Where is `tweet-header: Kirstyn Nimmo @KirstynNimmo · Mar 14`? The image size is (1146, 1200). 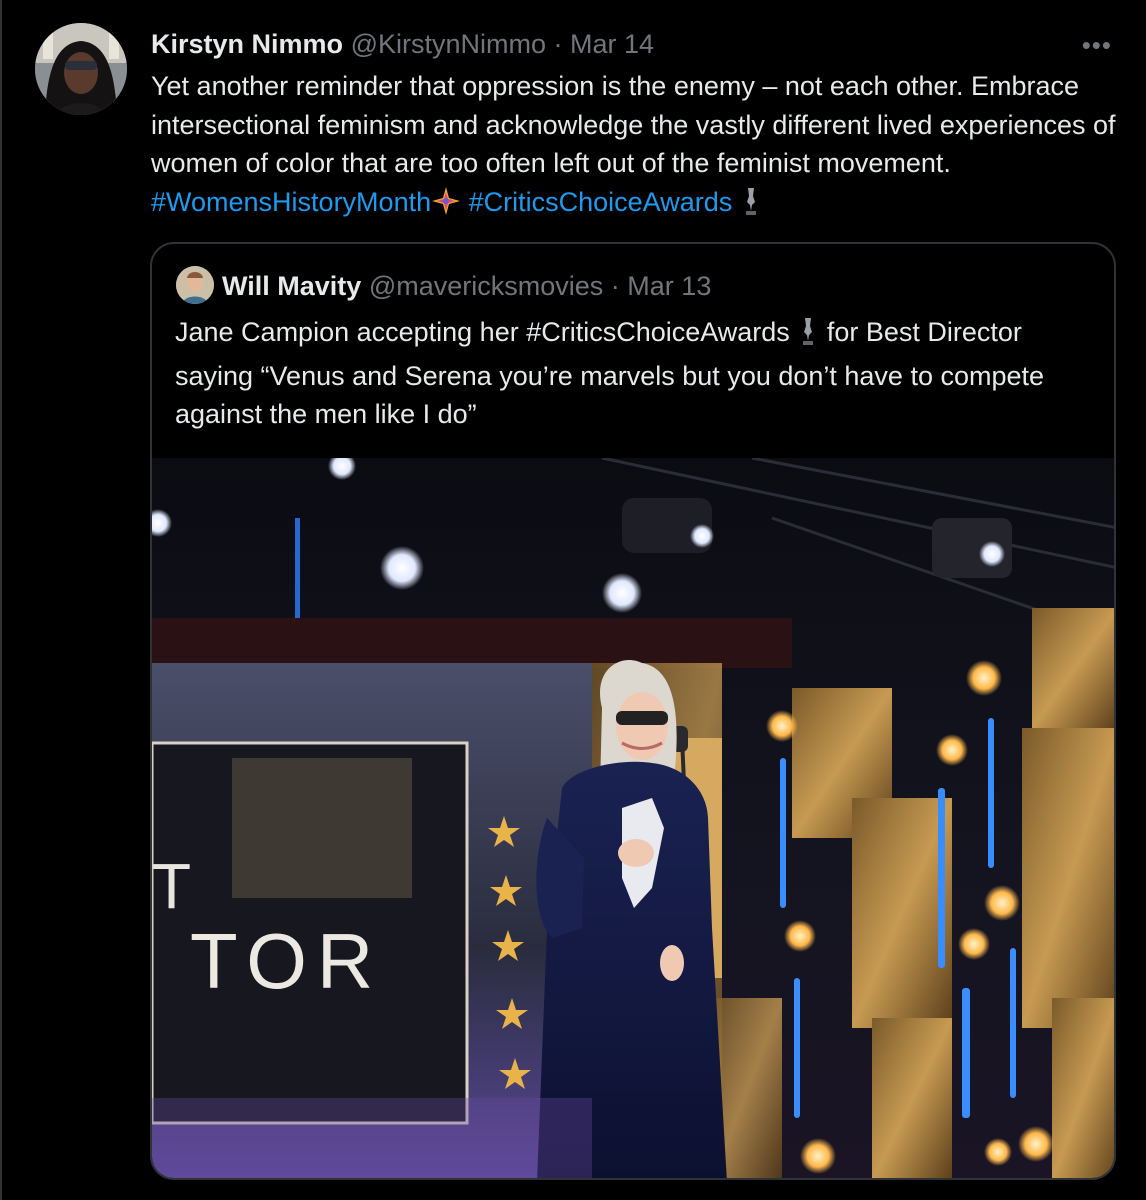 tweet-header: Kirstyn Nimmo @KirstynNimmo · Mar 14 is located at coordinates (402, 44).